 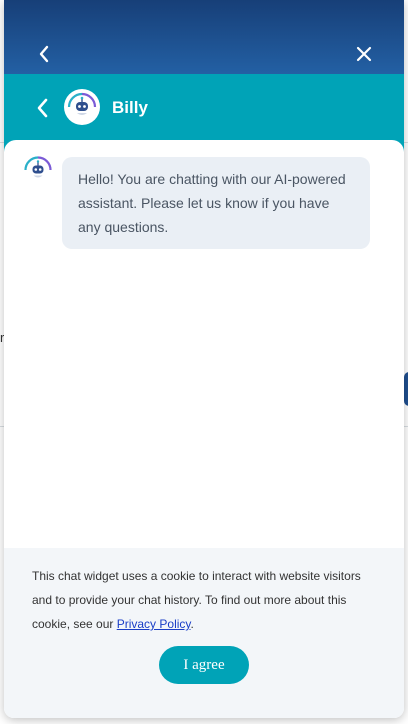 I want to click on agent-name: Billy, so click(x=130, y=107).